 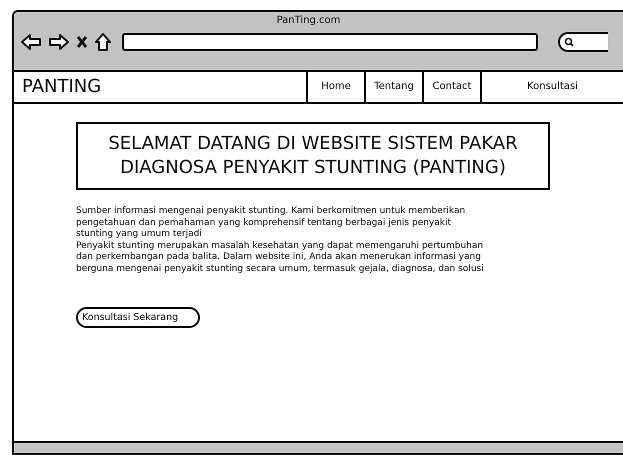 What do you see at coordinates (309, 20) in the screenshot?
I see `browser-title: PanTing.com` at bounding box center [309, 20].